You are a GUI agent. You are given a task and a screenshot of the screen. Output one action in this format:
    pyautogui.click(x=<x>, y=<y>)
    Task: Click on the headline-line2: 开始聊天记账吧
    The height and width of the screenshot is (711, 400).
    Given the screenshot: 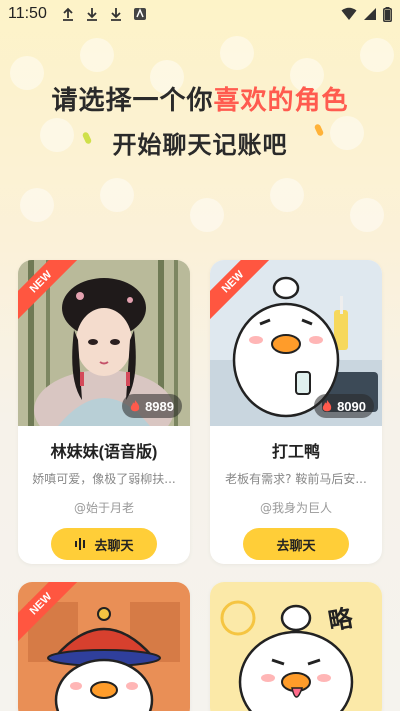 What is the action you would take?
    pyautogui.click(x=200, y=145)
    